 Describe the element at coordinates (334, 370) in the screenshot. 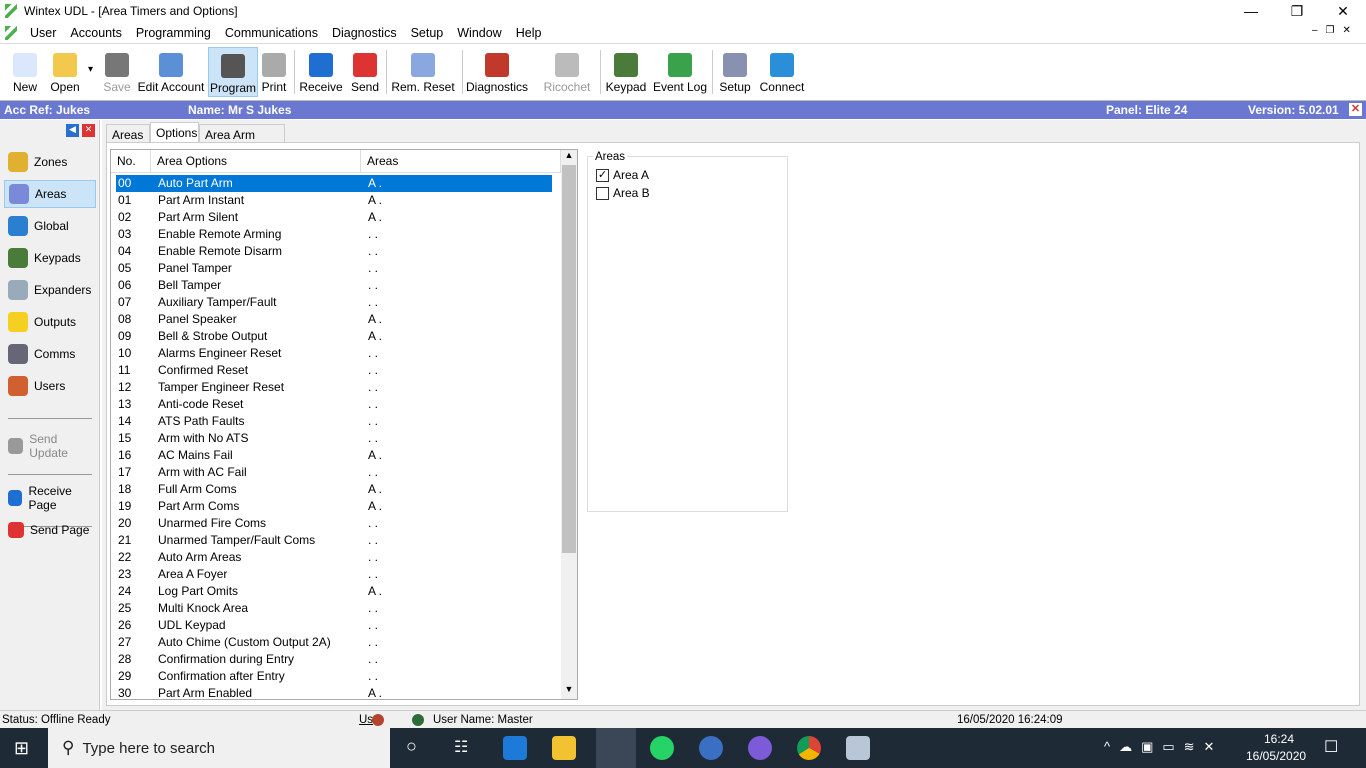

I see `list-item: 11 Confirmed Reset . .` at that location.